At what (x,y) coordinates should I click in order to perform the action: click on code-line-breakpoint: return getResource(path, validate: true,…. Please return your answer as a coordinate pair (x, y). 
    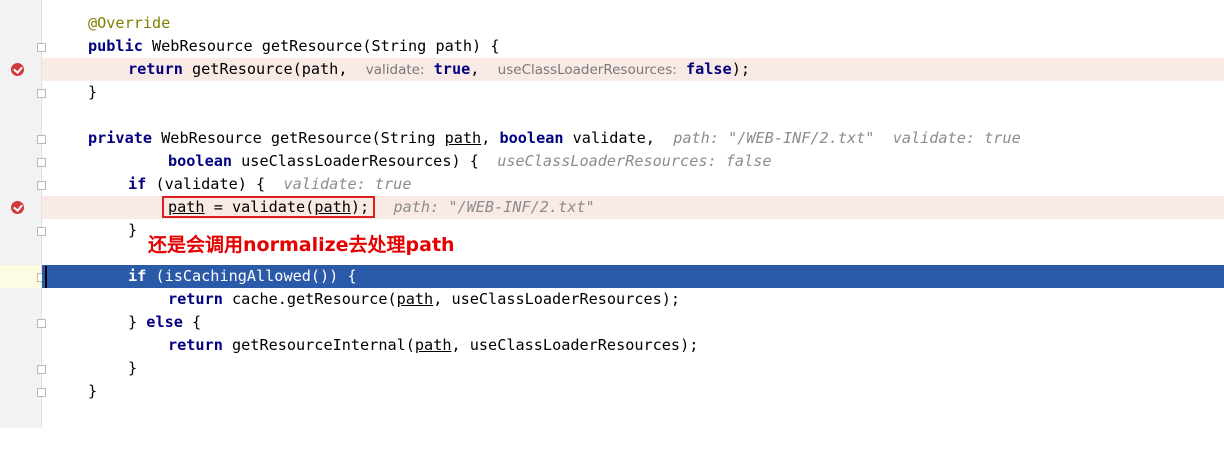
    Looking at the image, I should click on (633, 69).